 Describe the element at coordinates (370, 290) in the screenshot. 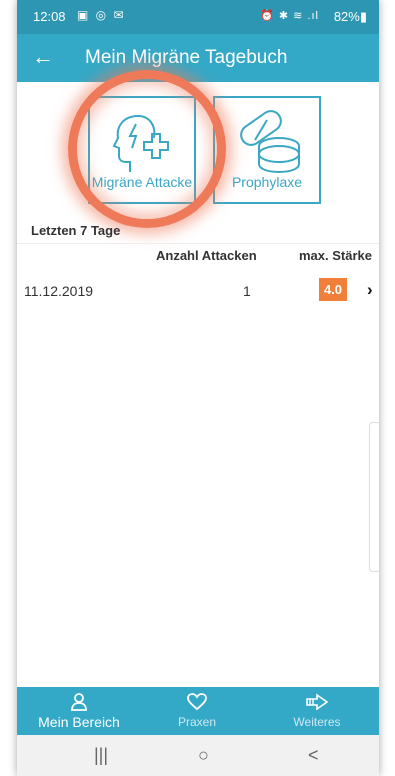

I see `chevron-right-icon: ›` at that location.